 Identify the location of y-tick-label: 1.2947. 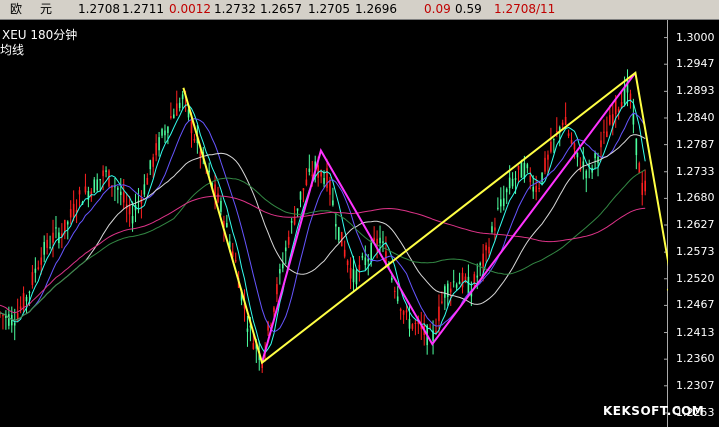
(695, 64).